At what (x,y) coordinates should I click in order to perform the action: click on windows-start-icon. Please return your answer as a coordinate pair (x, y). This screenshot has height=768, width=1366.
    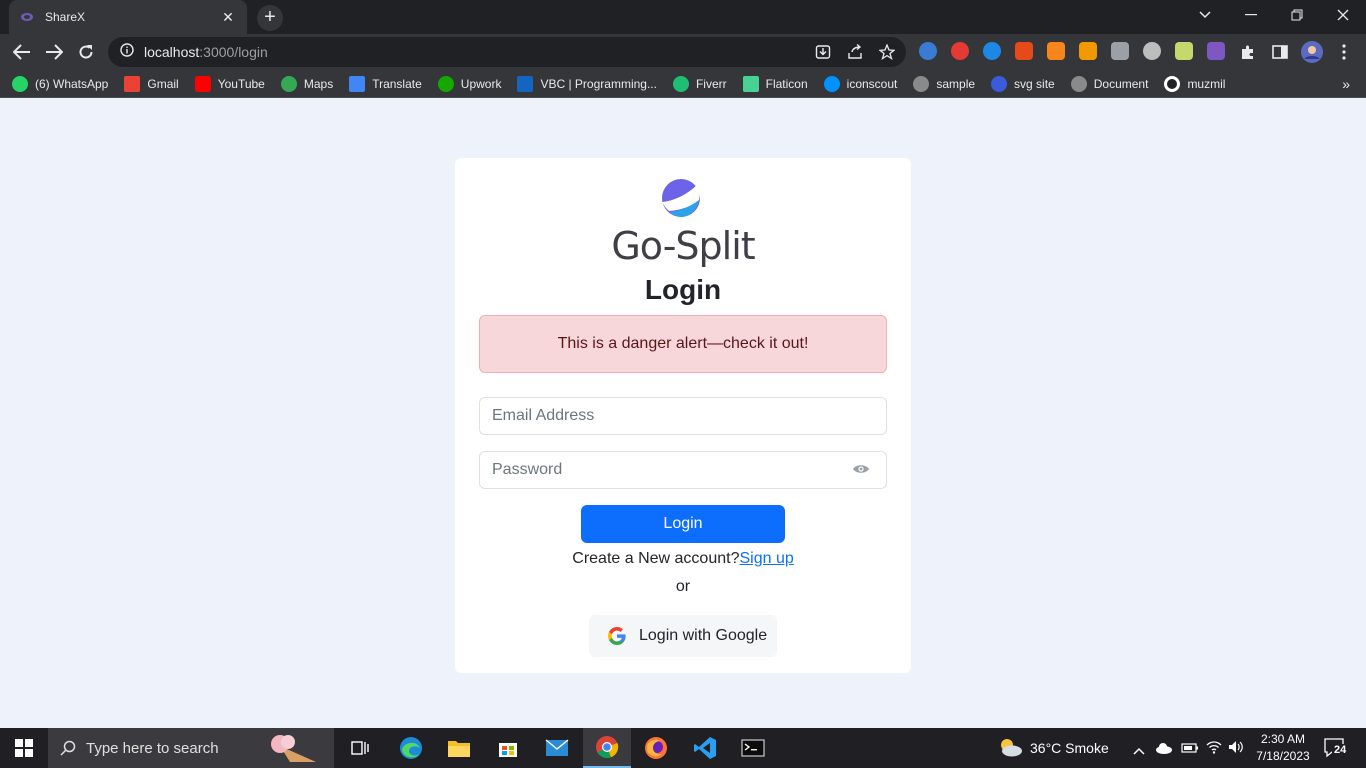
    Looking at the image, I should click on (24, 748).